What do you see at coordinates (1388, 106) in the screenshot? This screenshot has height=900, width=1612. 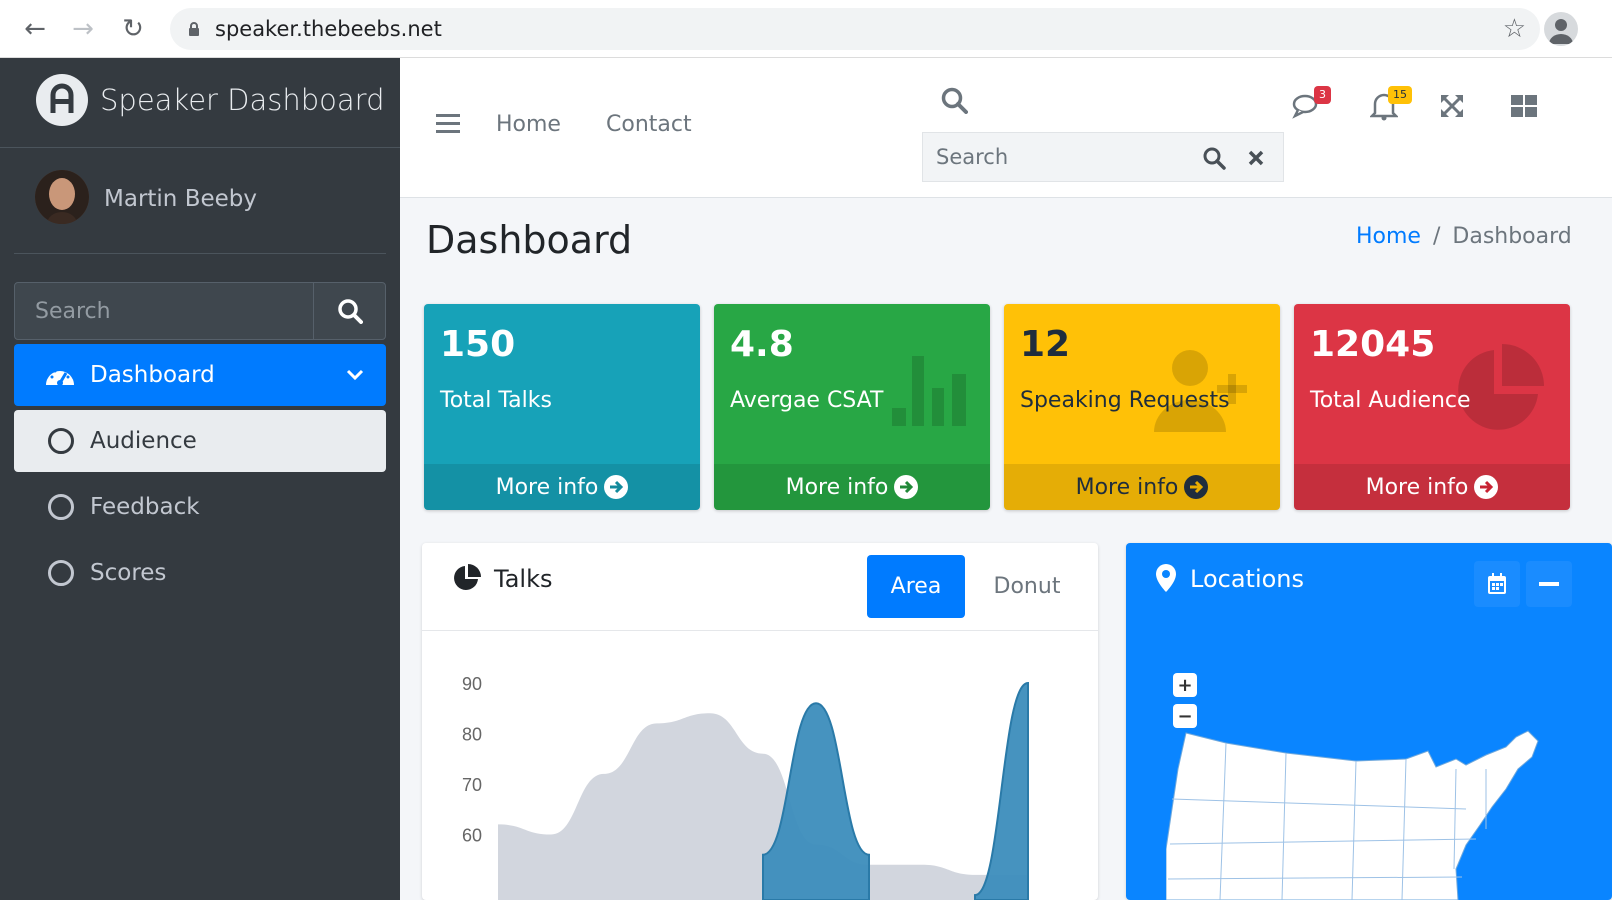 I see `notifications-button: 15` at bounding box center [1388, 106].